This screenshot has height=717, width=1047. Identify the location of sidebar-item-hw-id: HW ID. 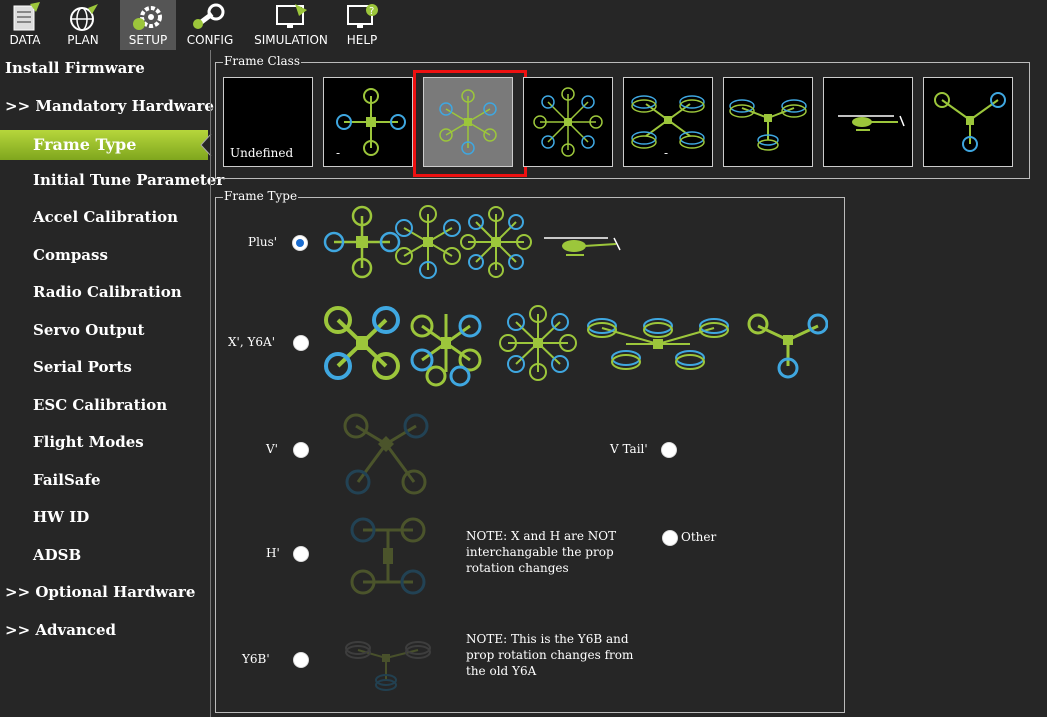
(121, 517).